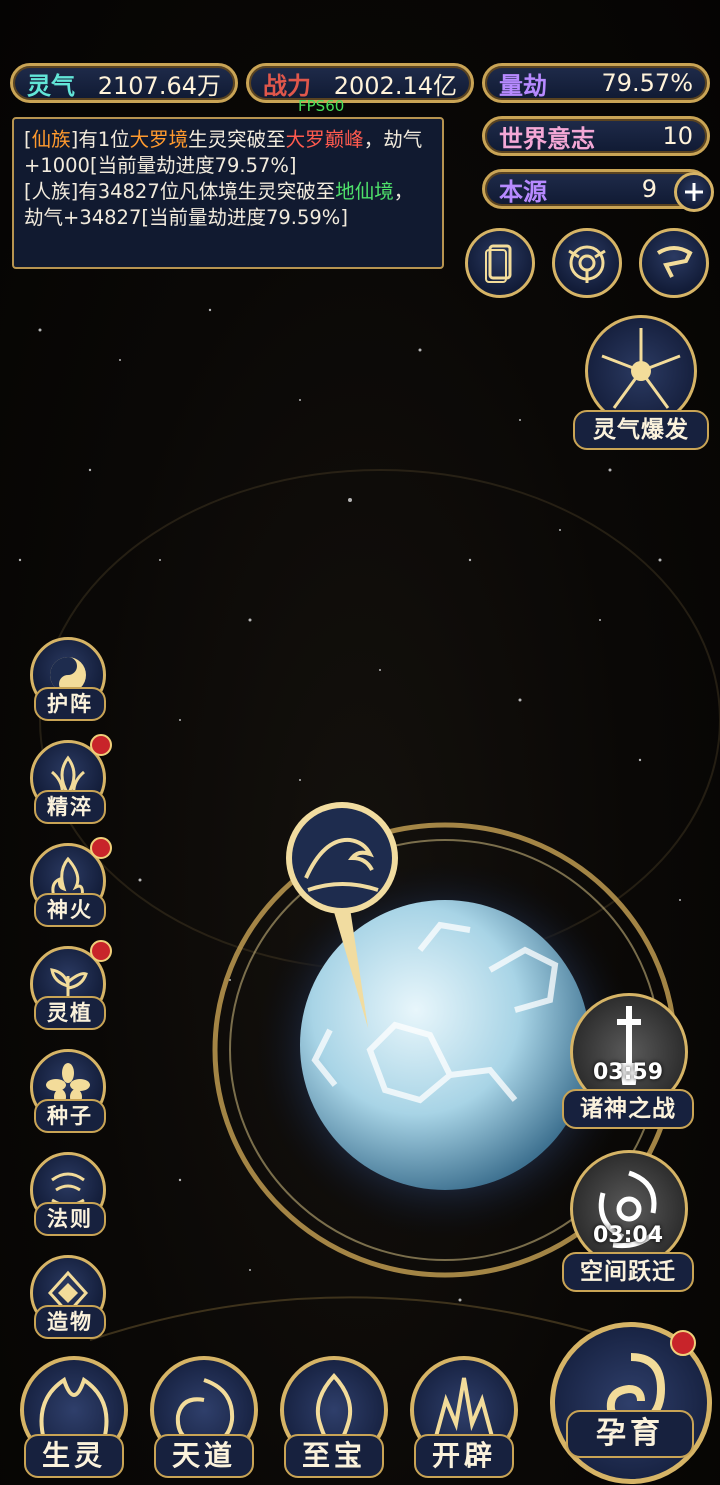 This screenshot has height=1485, width=720. Describe the element at coordinates (204, 1456) in the screenshot. I see `bottom-nav-label: 天道` at that location.